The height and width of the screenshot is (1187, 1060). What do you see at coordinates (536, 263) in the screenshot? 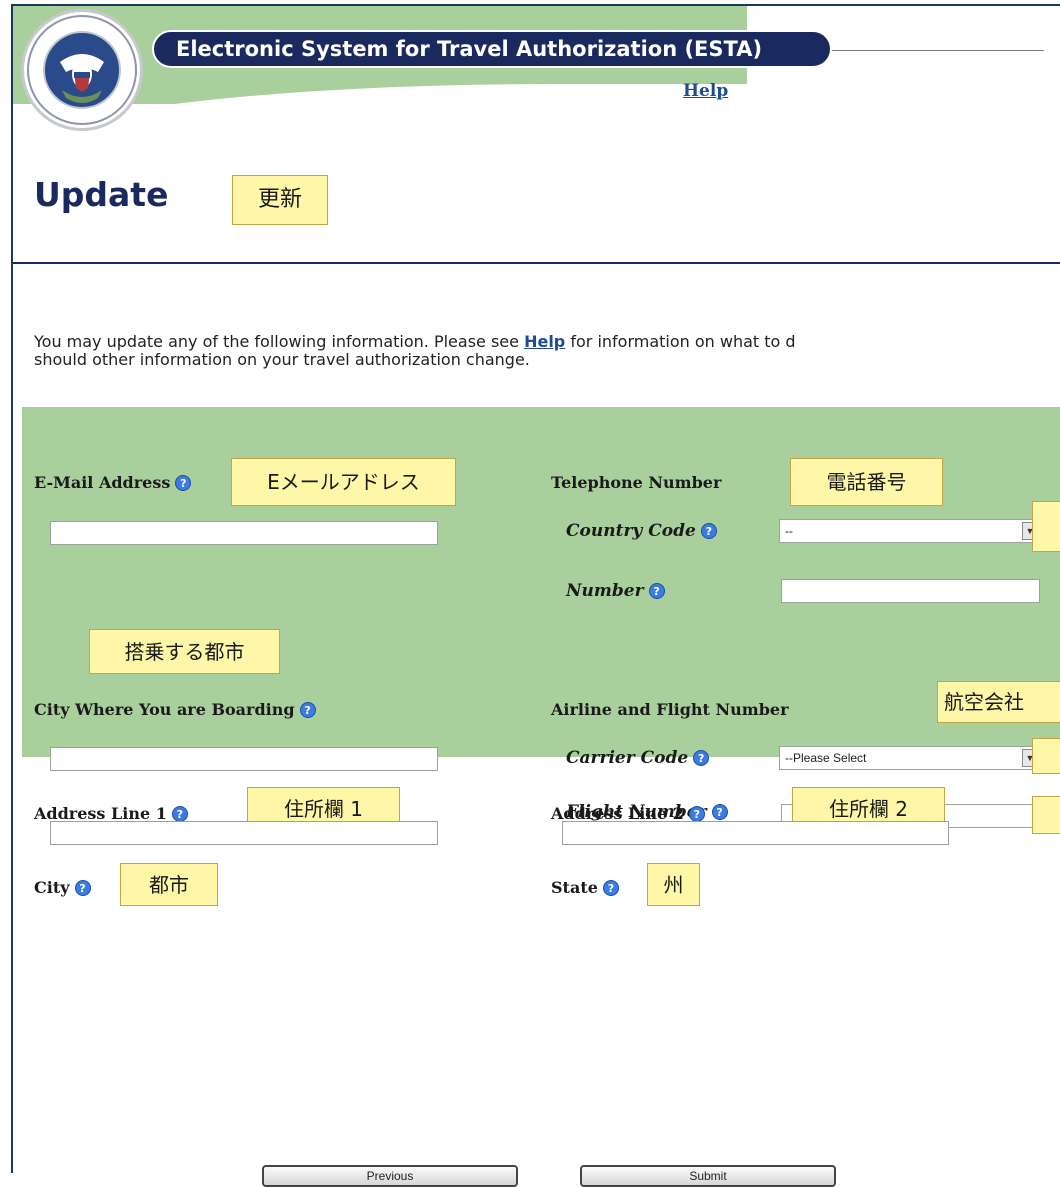
I see `title-divider` at bounding box center [536, 263].